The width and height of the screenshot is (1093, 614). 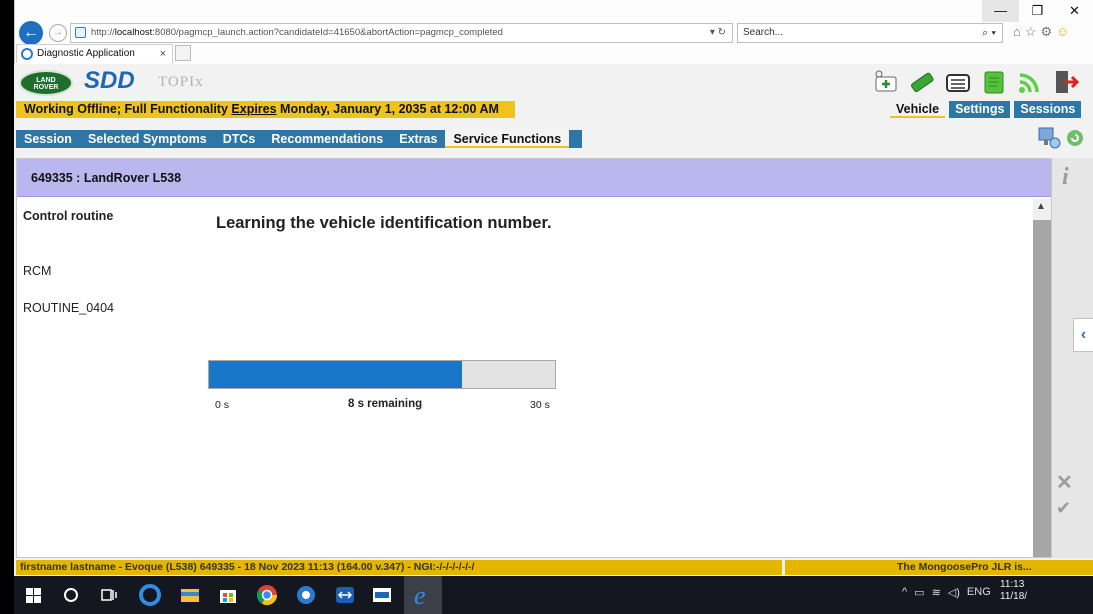 What do you see at coordinates (128, 109) in the screenshot?
I see `status-text: Working Offline; Full Functionality` at bounding box center [128, 109].